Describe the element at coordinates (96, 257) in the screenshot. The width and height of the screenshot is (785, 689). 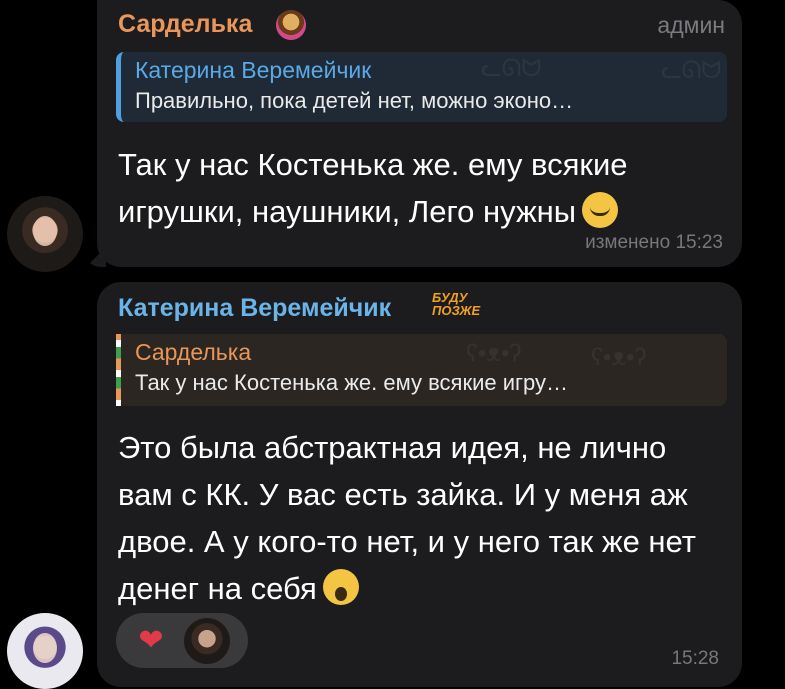
I see `bubble-tail` at that location.